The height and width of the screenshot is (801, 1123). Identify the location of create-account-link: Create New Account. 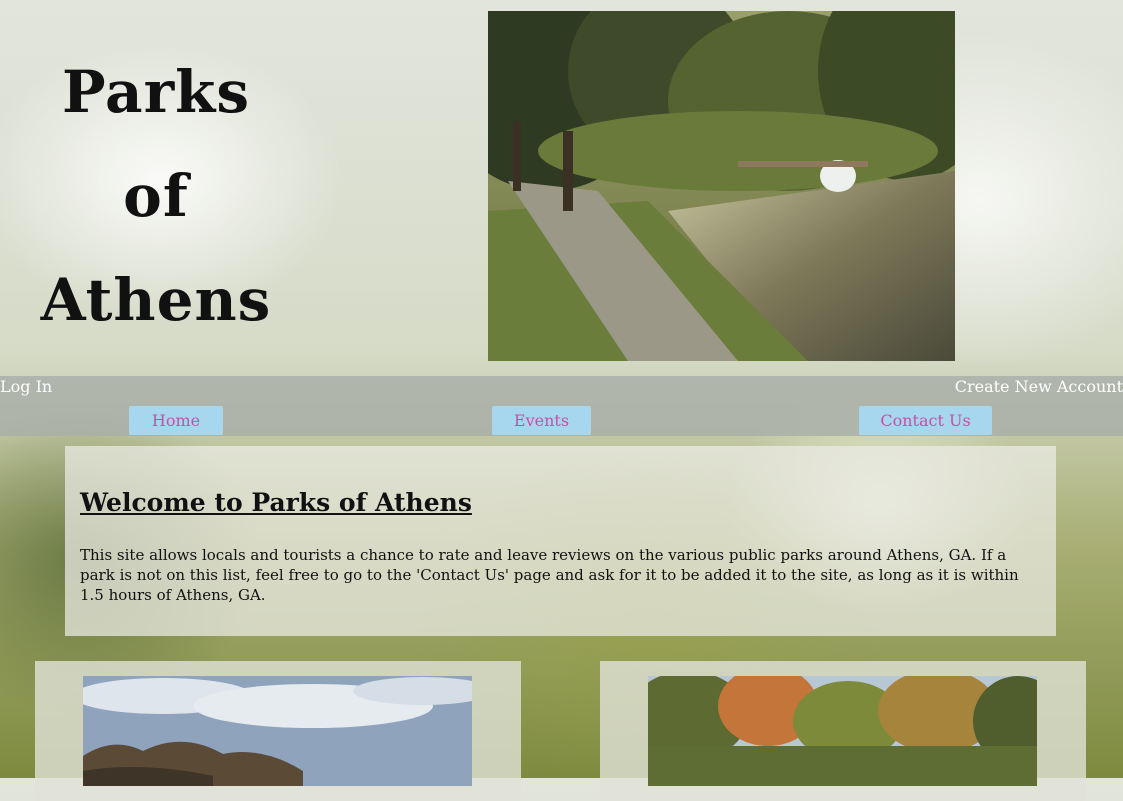
(1039, 387).